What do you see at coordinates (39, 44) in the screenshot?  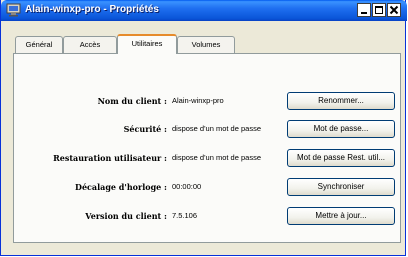 I see `tab-general: Général` at bounding box center [39, 44].